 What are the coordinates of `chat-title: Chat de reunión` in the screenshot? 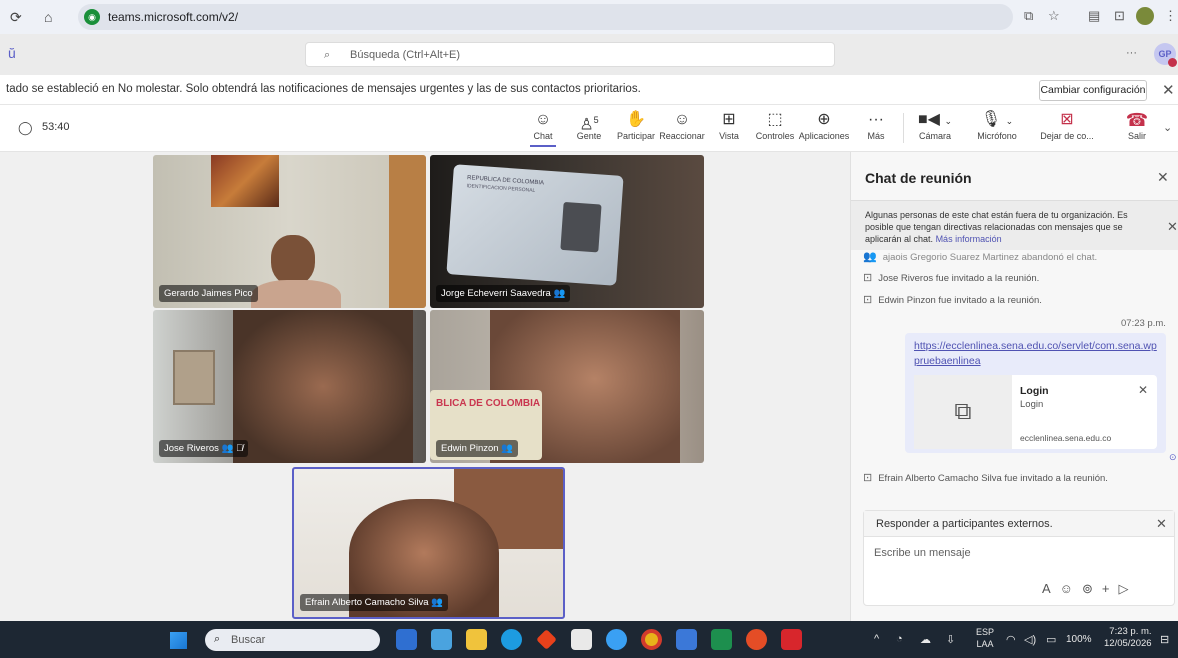 It's located at (918, 178).